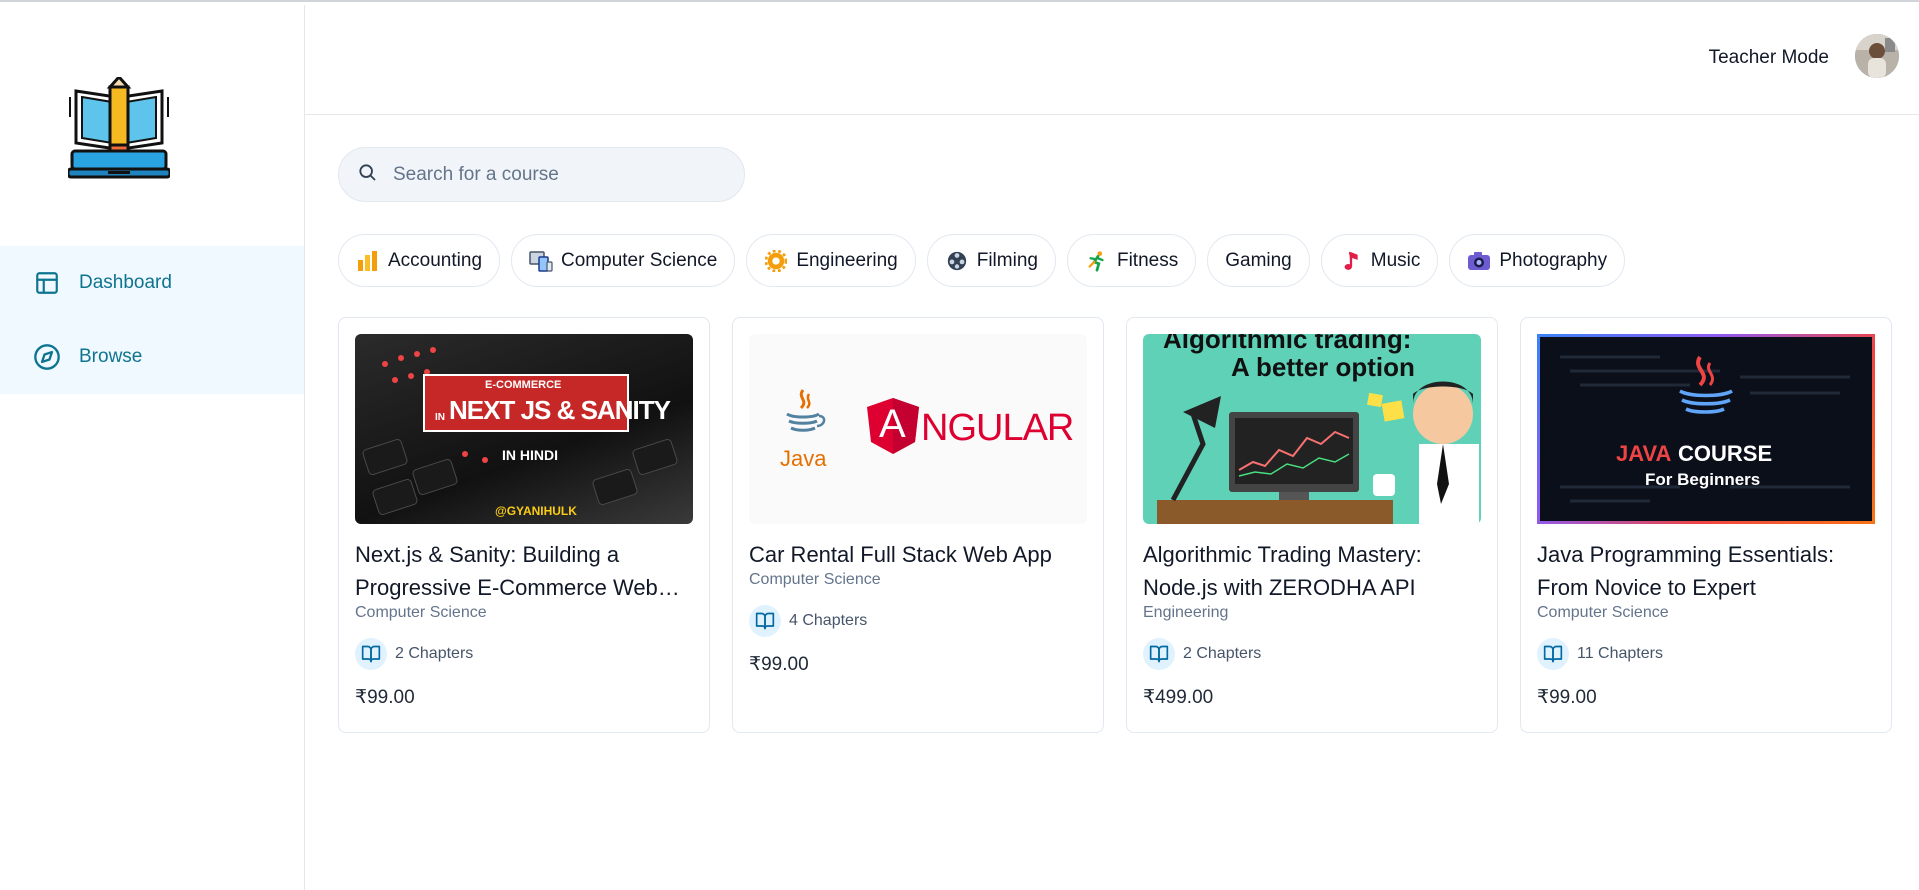 This screenshot has width=1919, height=890. What do you see at coordinates (957, 261) in the screenshot?
I see `film-reel-icon` at bounding box center [957, 261].